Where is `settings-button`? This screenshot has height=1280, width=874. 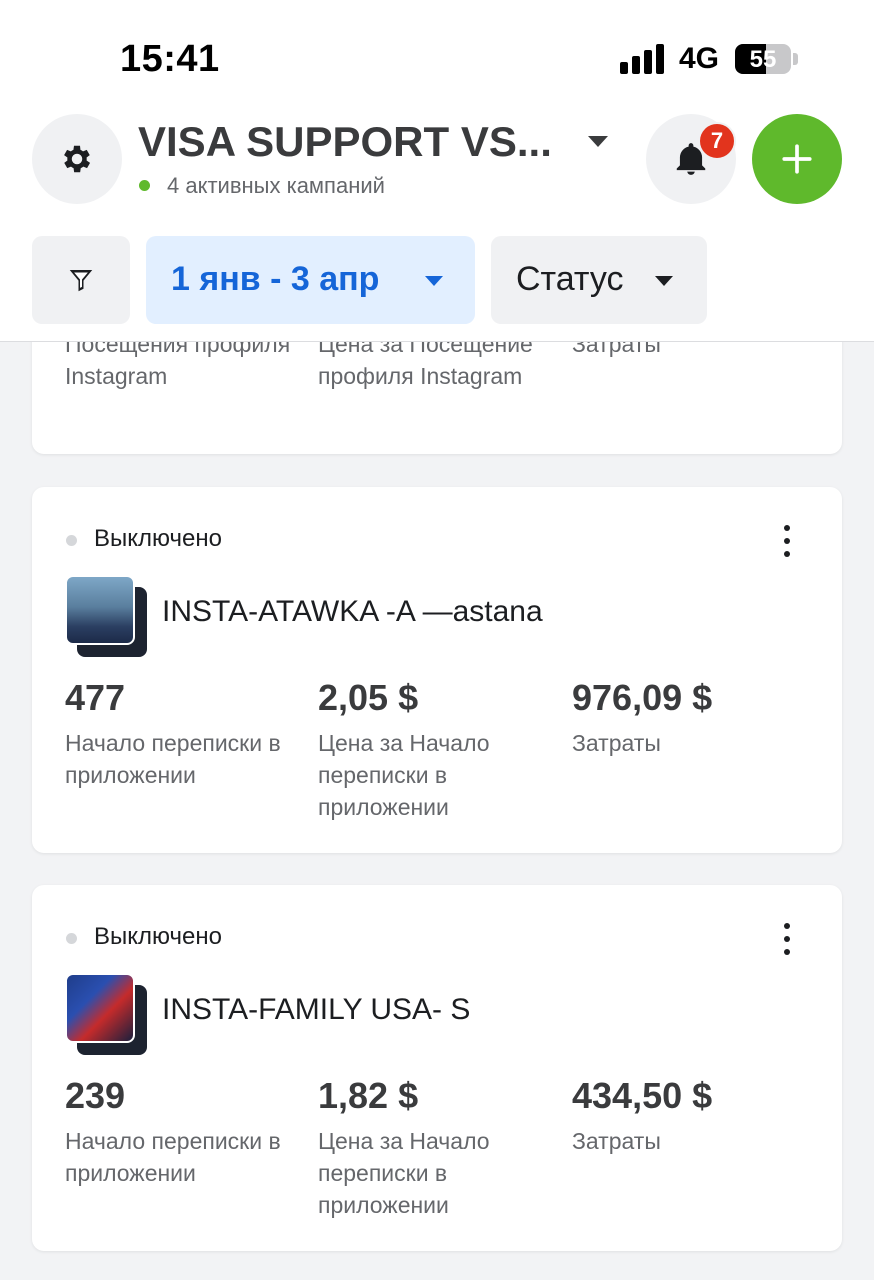
settings-button is located at coordinates (77, 159).